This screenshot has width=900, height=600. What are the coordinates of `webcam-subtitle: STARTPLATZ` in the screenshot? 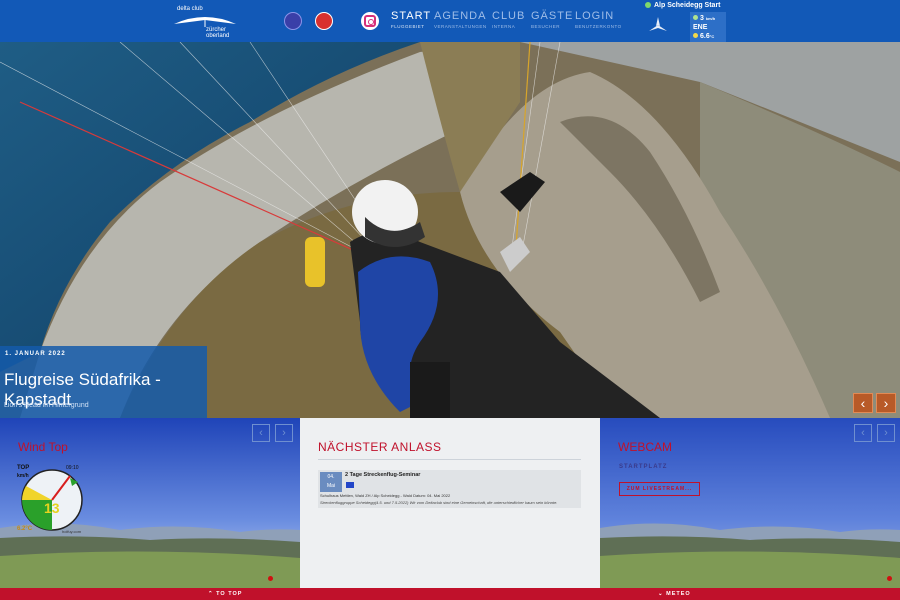 It's located at (643, 467).